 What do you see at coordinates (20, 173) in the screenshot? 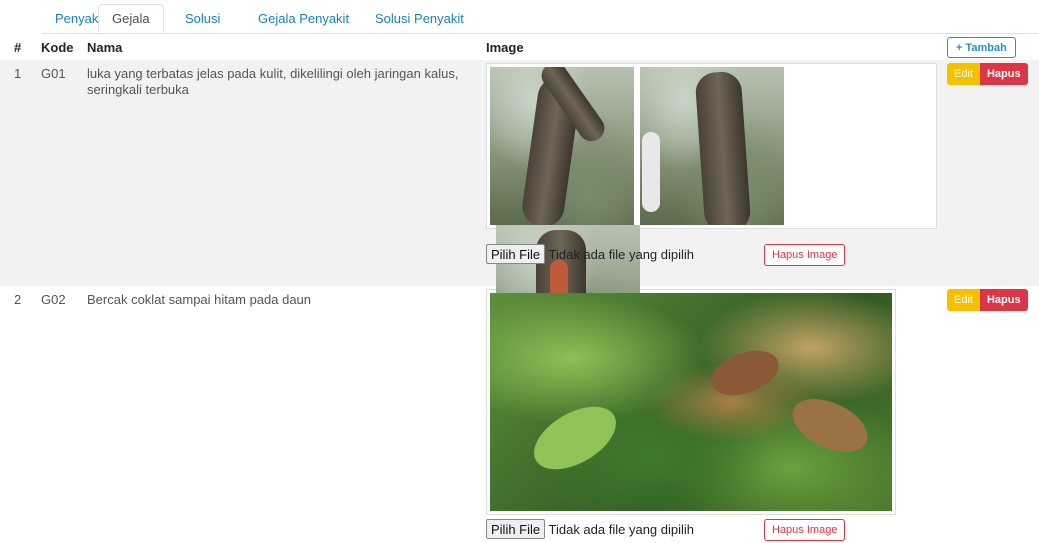
I see `row-num: 1` at bounding box center [20, 173].